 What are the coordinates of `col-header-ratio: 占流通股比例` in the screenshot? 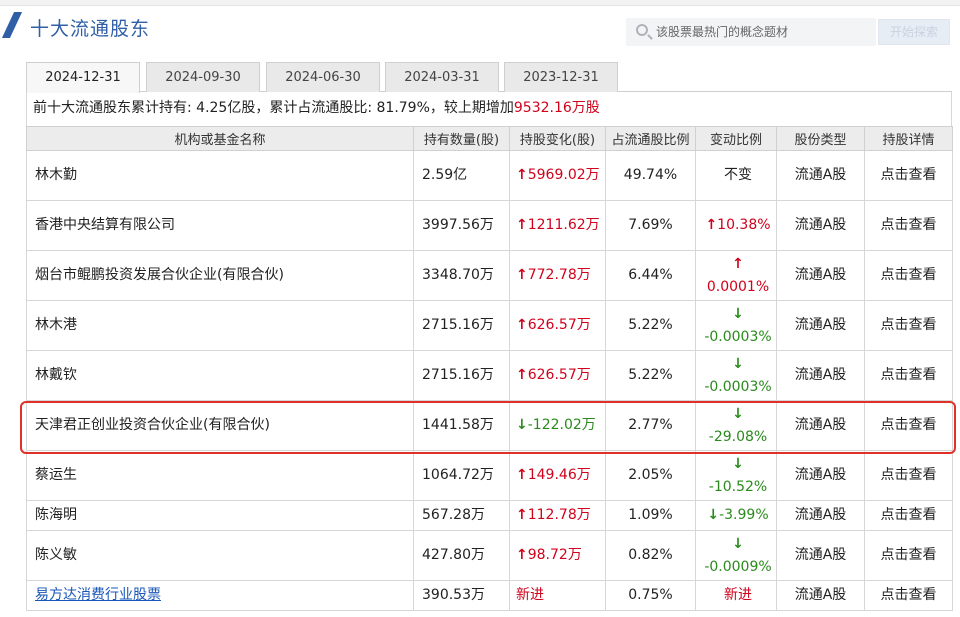 It's located at (650, 138).